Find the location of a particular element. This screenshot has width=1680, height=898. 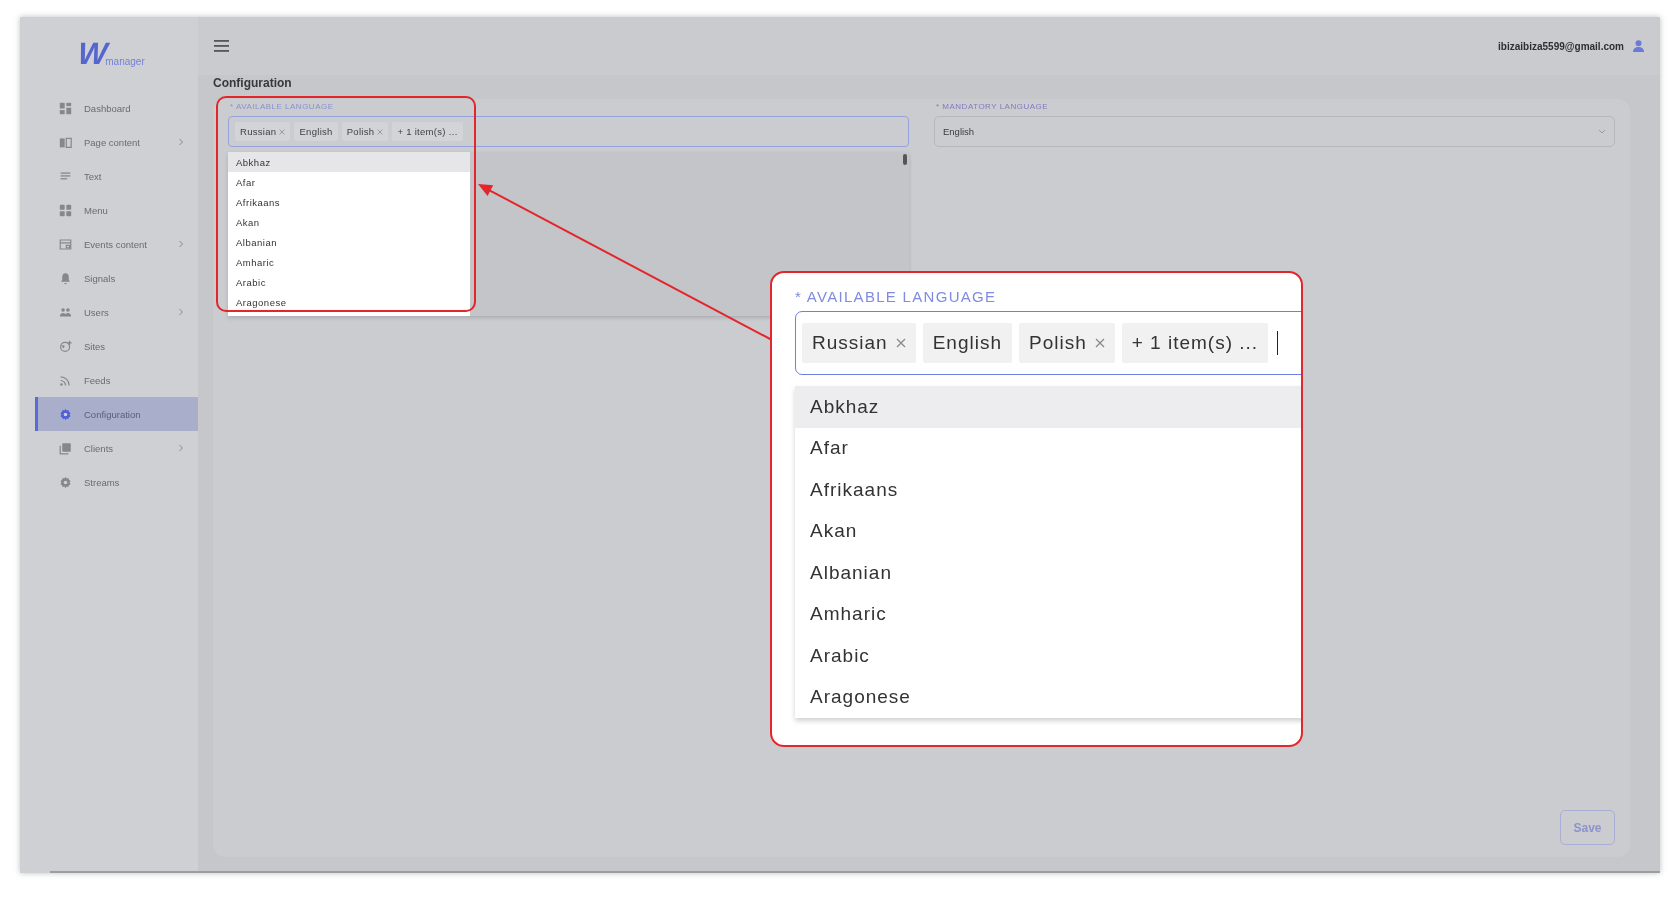

window-icon is located at coordinates (65, 244).